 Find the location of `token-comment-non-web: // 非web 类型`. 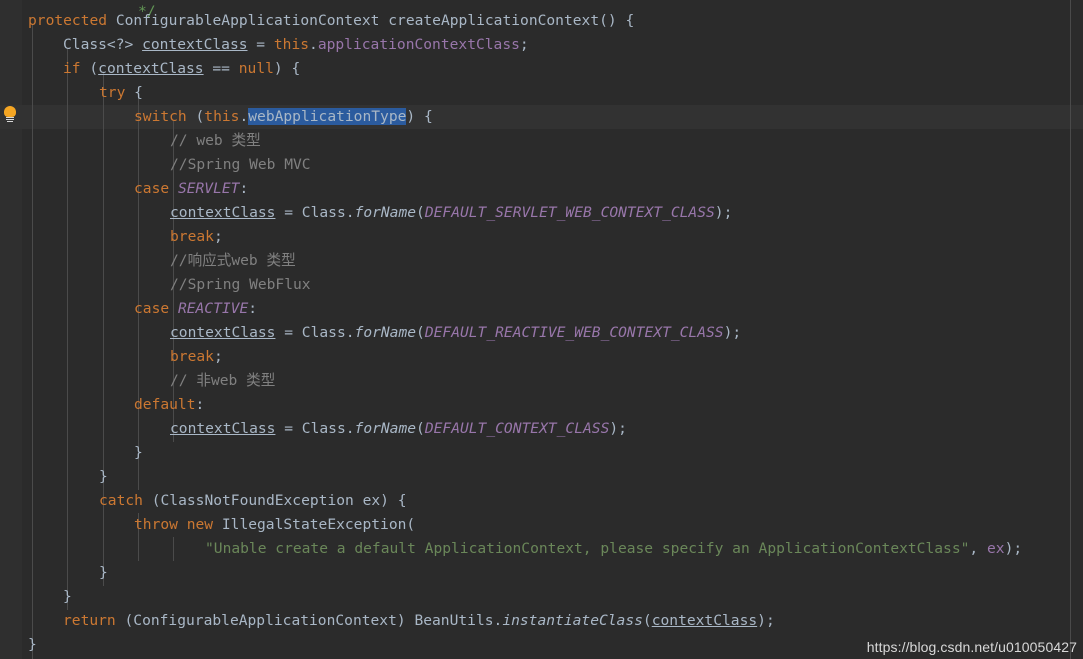

token-comment-non-web: // 非web 类型 is located at coordinates (223, 380).